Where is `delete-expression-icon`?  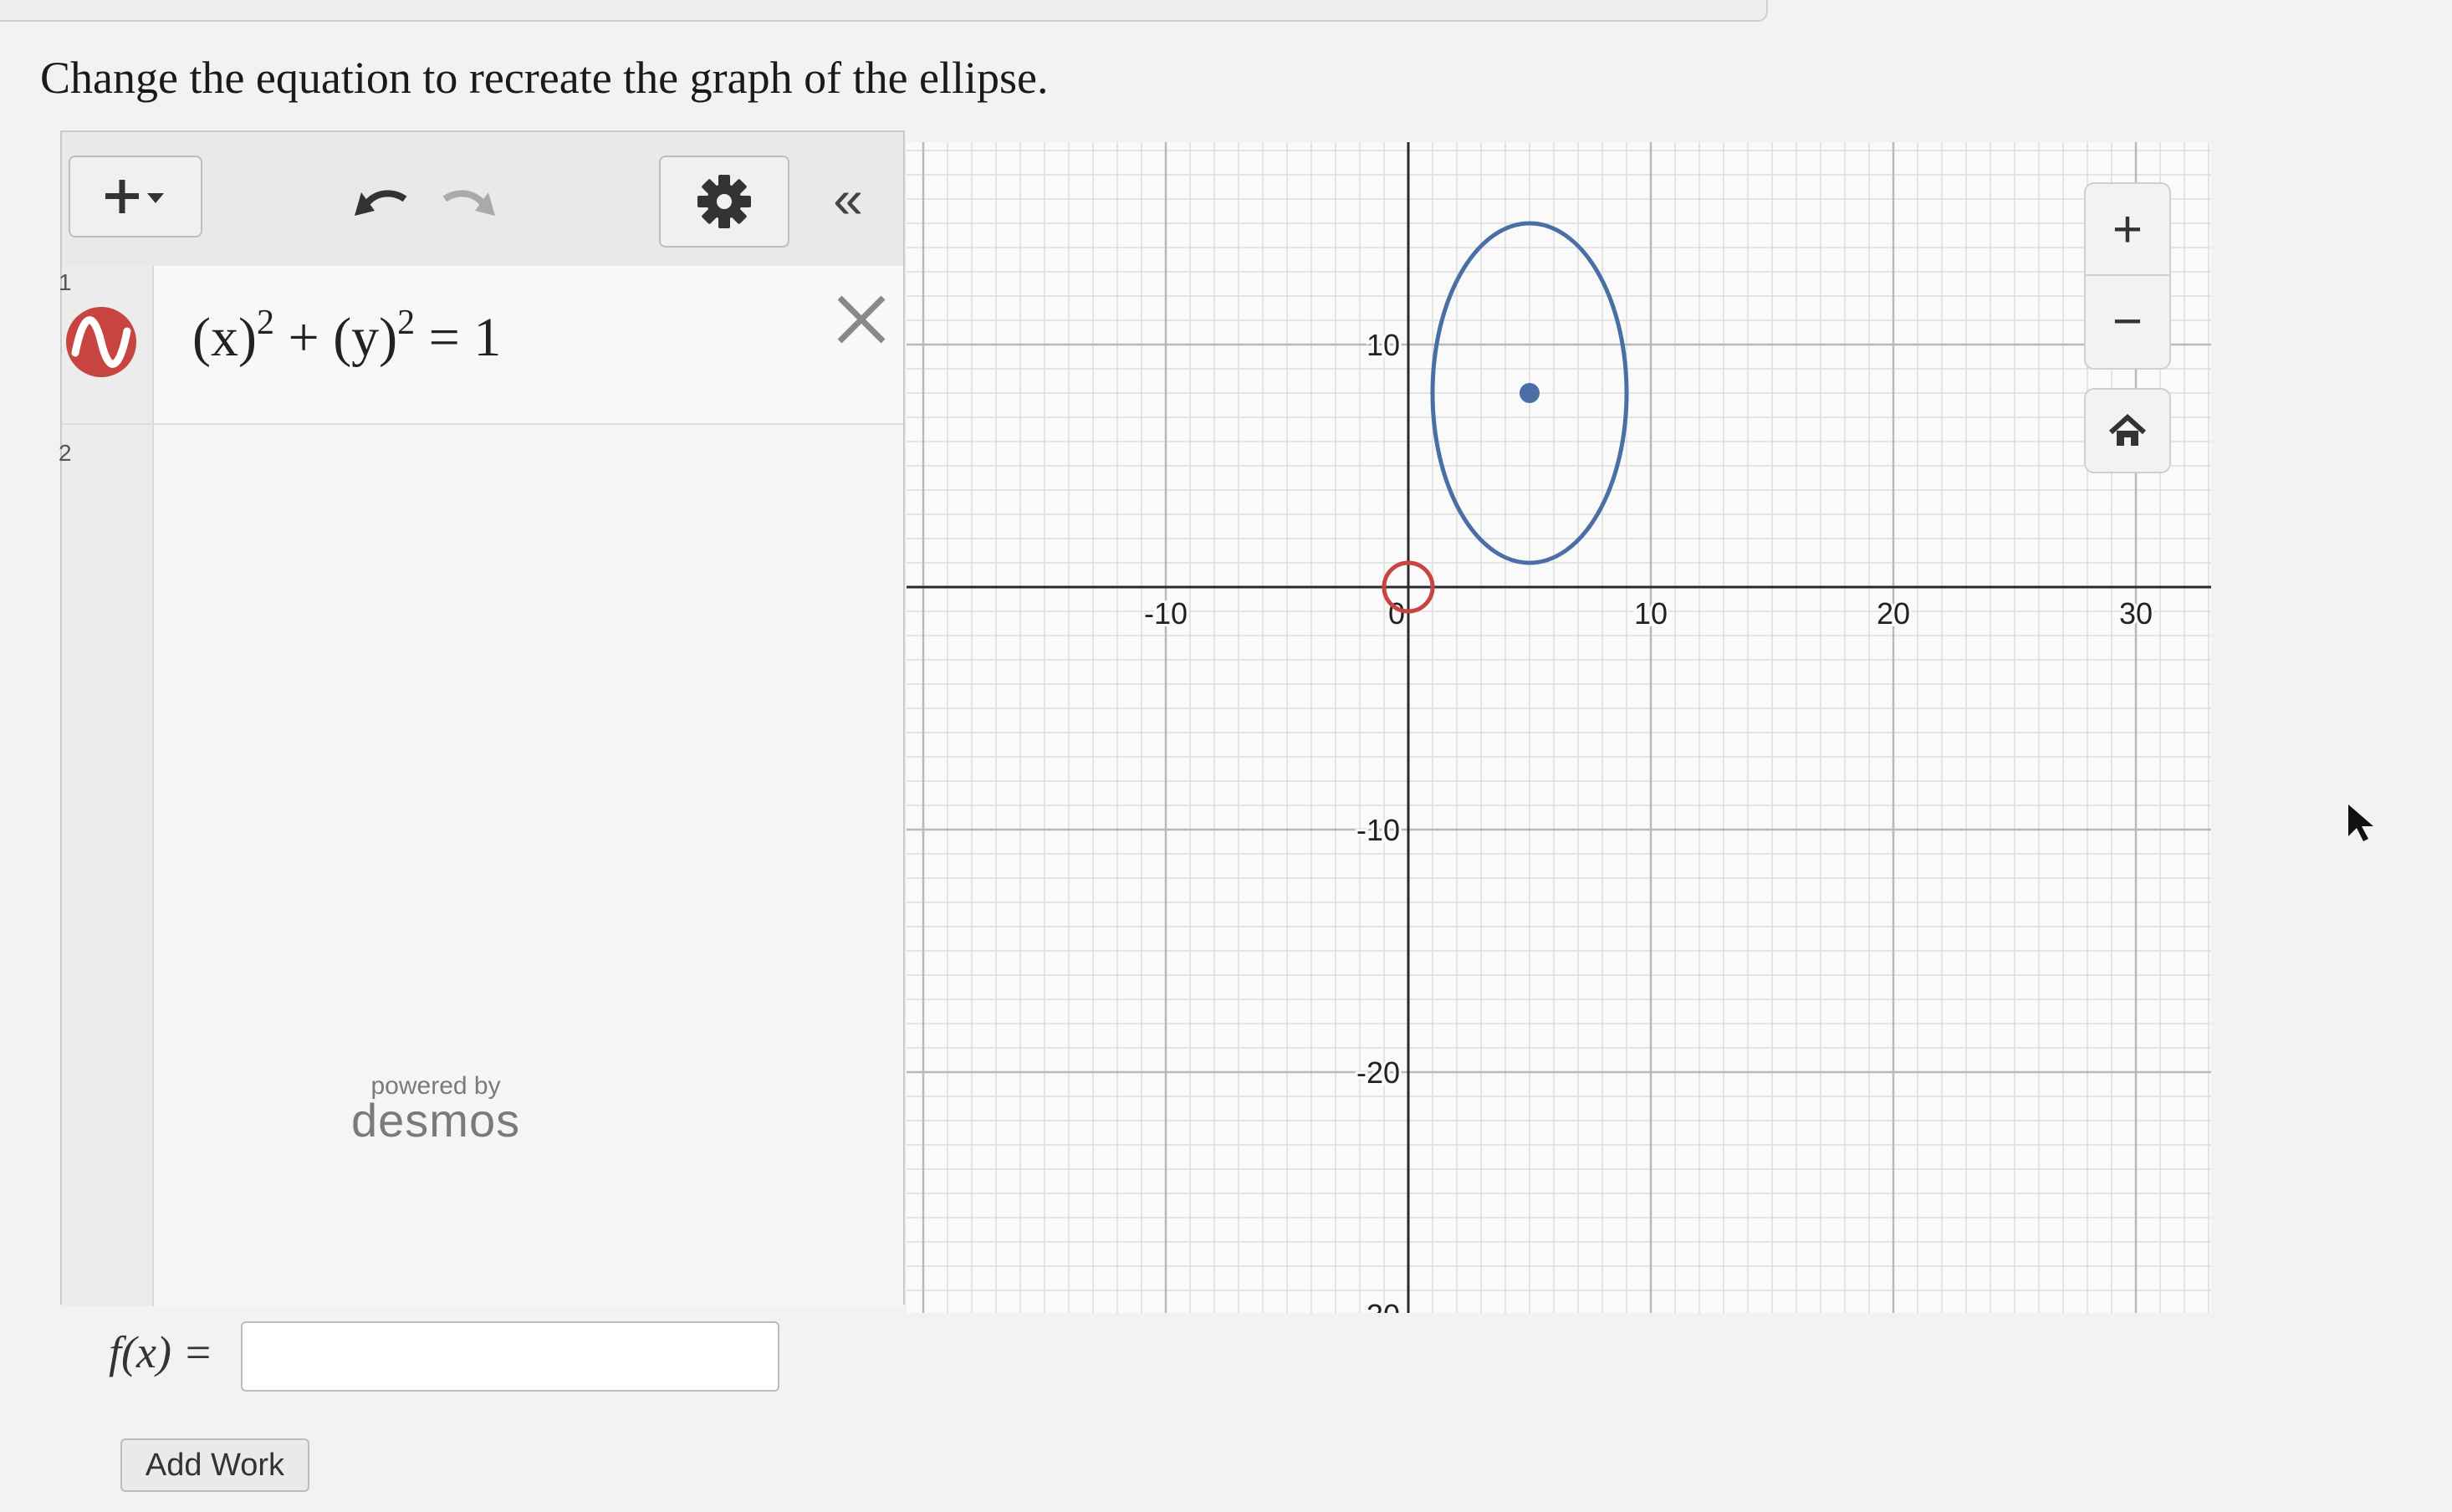
delete-expression-icon is located at coordinates (862, 319).